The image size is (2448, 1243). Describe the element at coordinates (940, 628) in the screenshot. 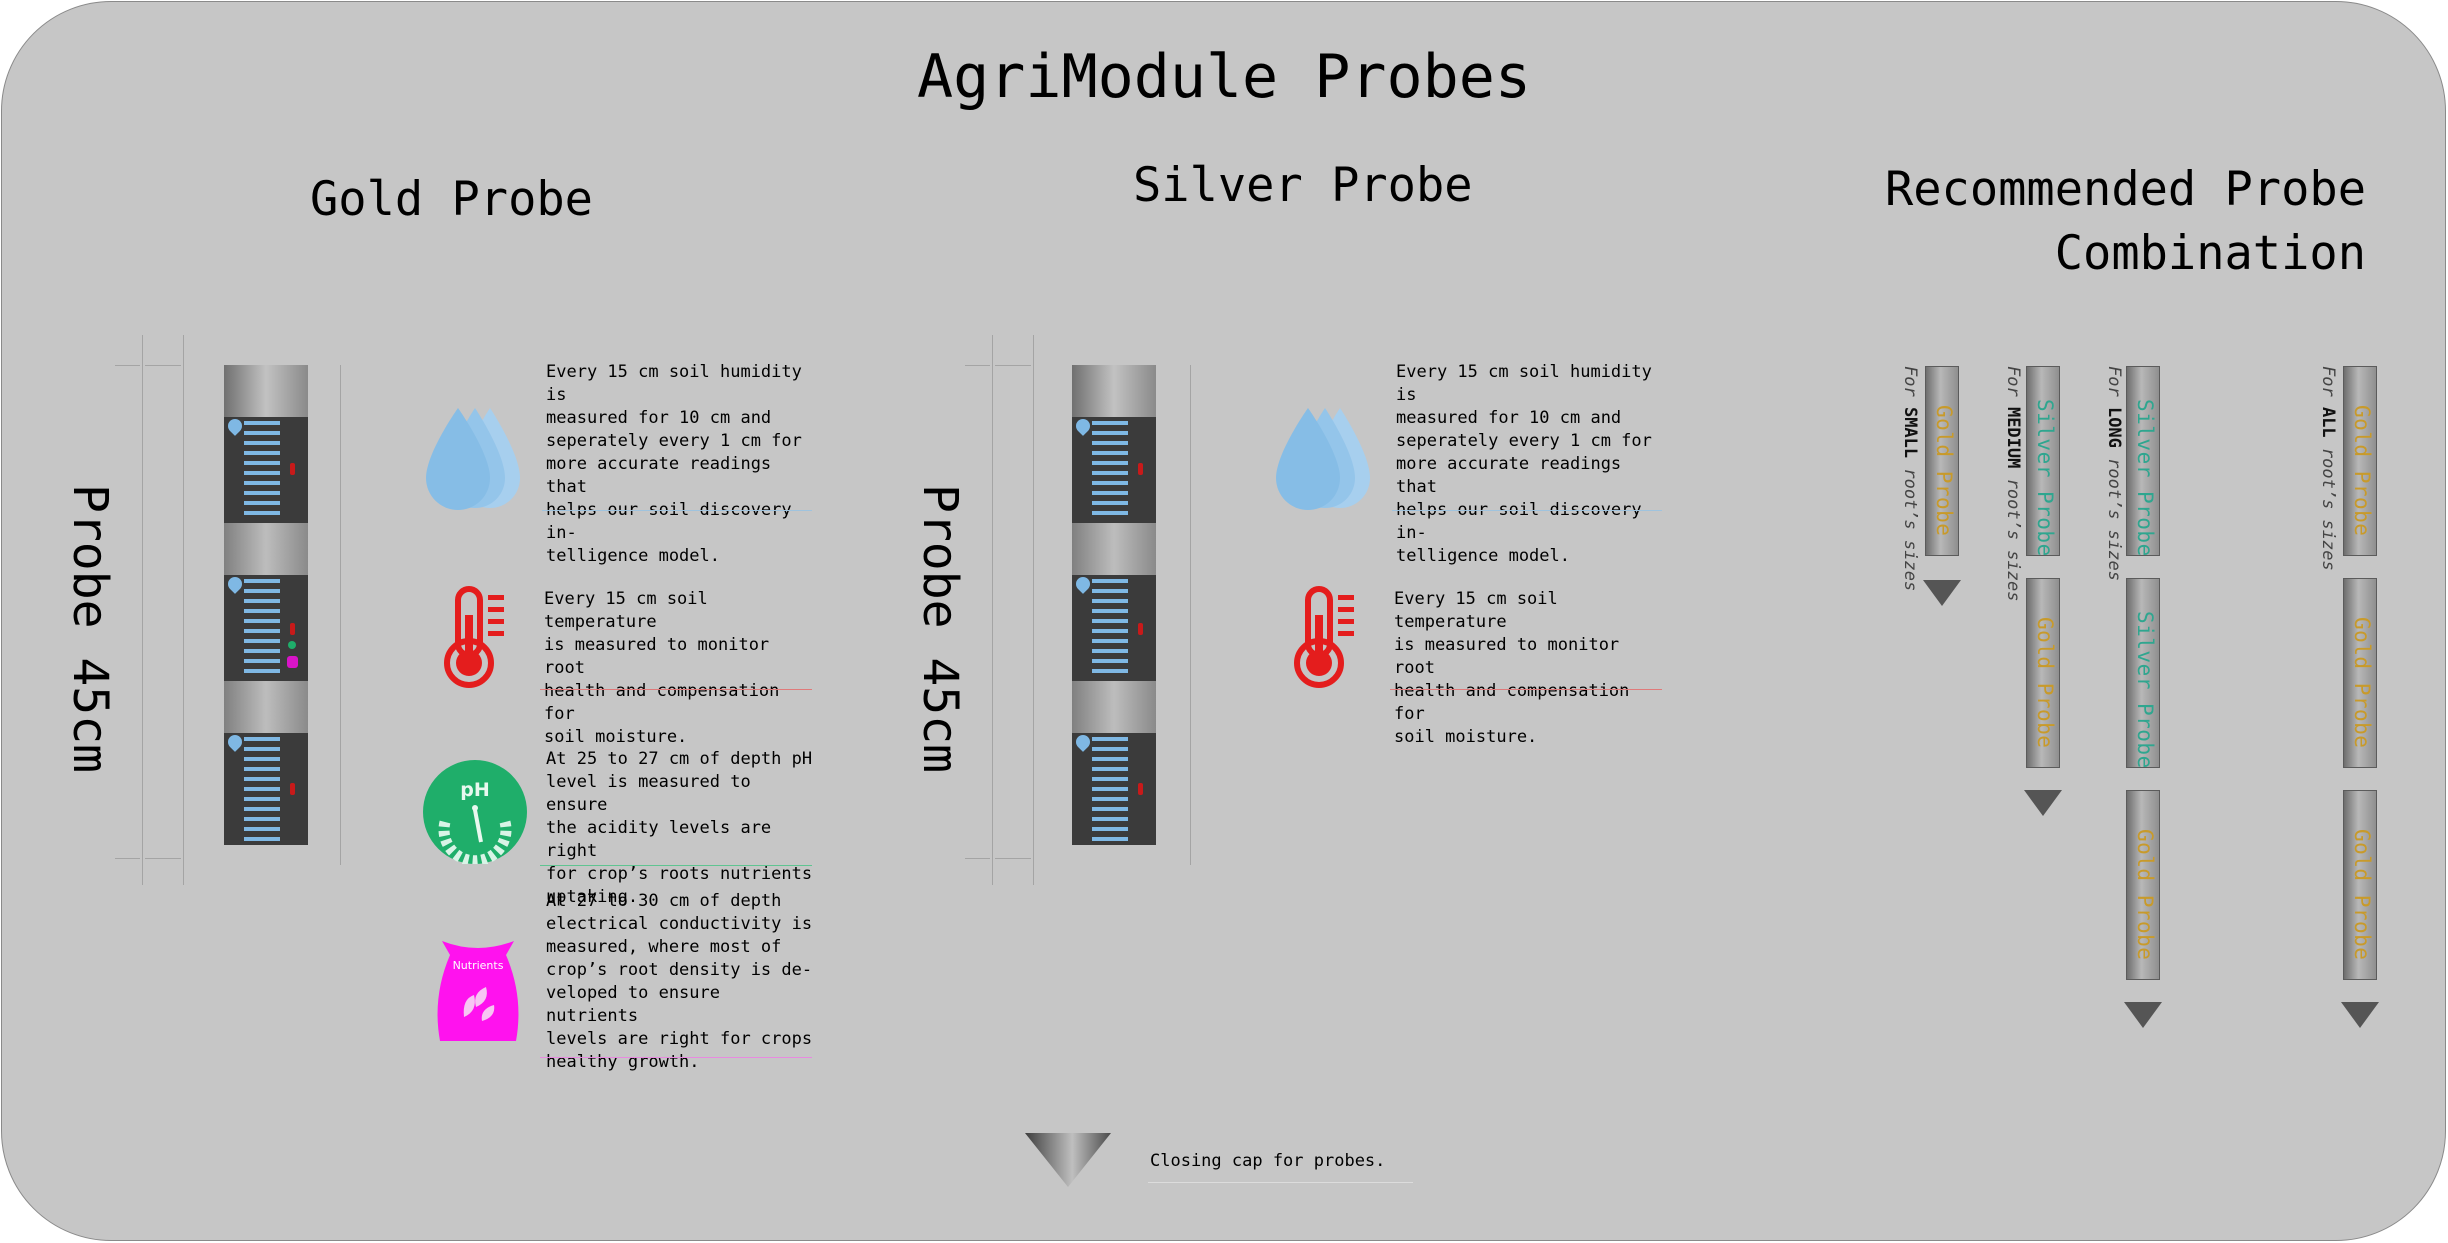

I see `silver-probe-length-label: Probe 45cm` at that location.